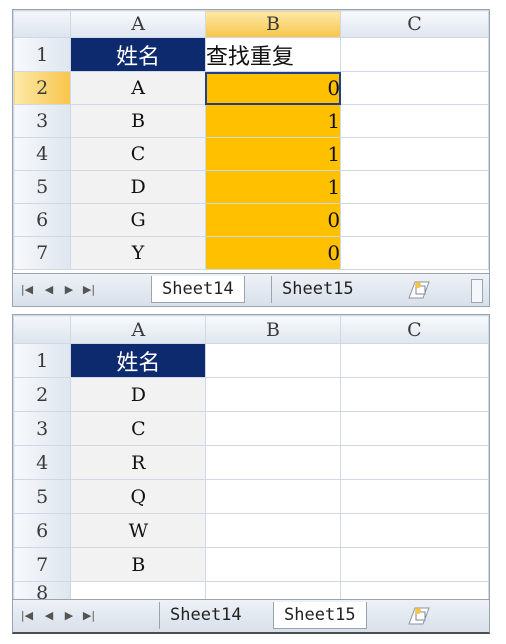 This screenshot has height=644, width=506. Describe the element at coordinates (273, 496) in the screenshot. I see `cell-b5` at that location.